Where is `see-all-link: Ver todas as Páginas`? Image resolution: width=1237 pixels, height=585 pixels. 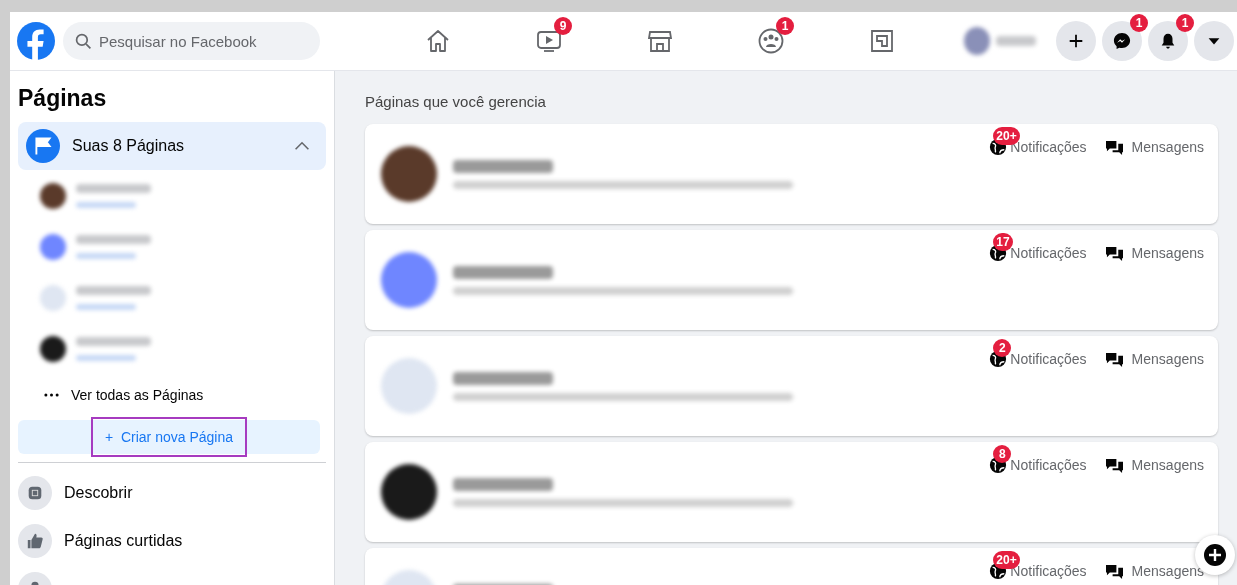 see-all-link: Ver todas as Páginas is located at coordinates (172, 395).